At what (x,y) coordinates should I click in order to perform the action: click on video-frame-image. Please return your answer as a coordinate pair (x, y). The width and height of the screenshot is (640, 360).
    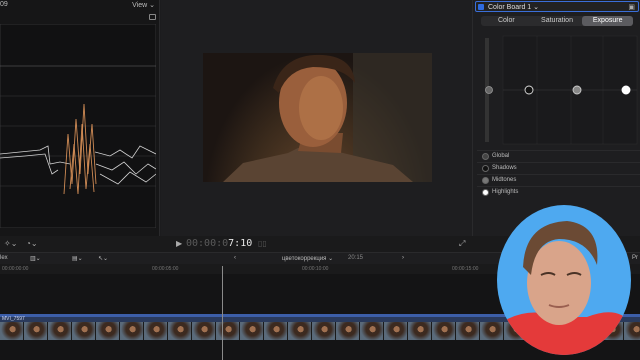
    Looking at the image, I should click on (327, 117).